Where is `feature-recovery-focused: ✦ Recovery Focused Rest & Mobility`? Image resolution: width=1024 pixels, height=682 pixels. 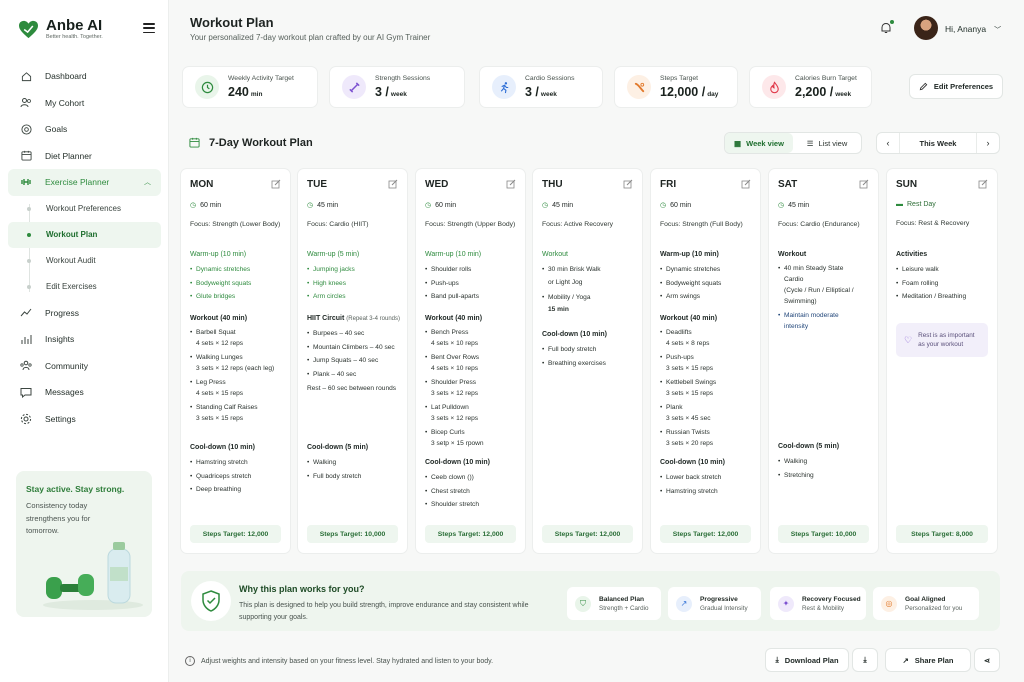 feature-recovery-focused: ✦ Recovery Focused Rest & Mobility is located at coordinates (818, 603).